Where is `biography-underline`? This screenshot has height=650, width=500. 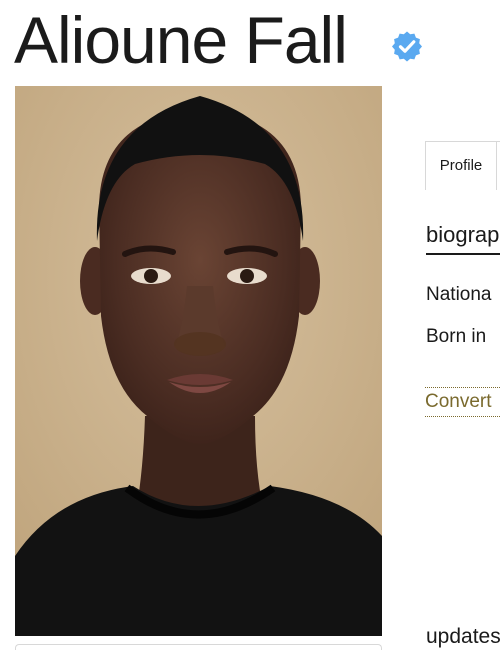 biography-underline is located at coordinates (463, 254).